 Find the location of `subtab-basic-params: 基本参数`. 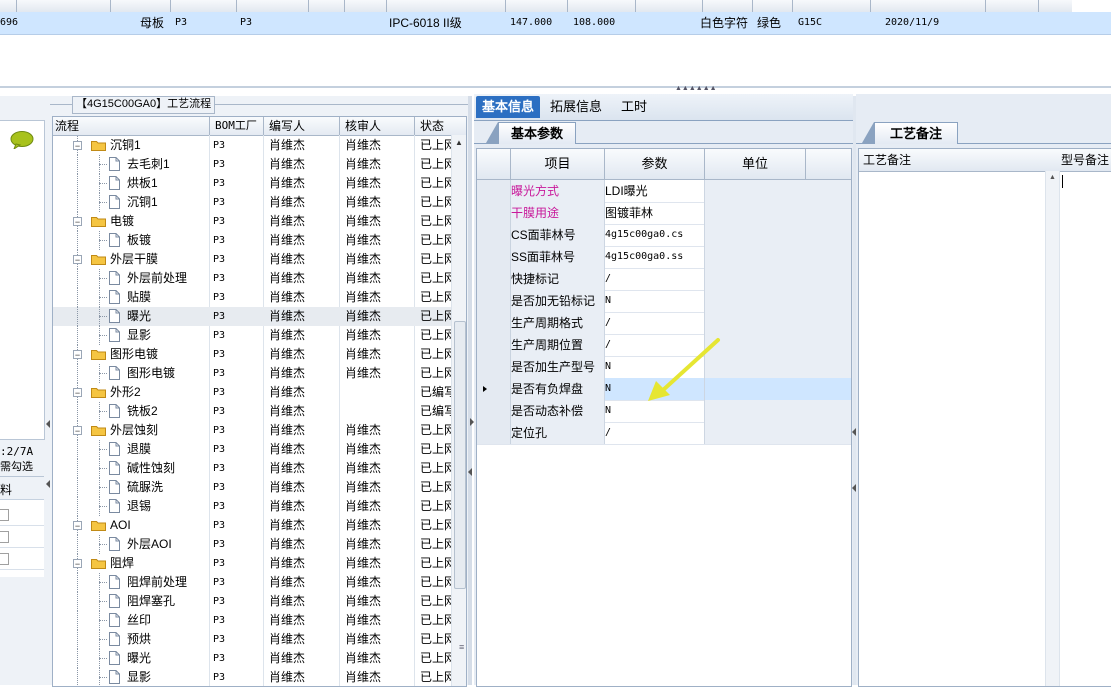

subtab-basic-params: 基本参数 is located at coordinates (537, 133).